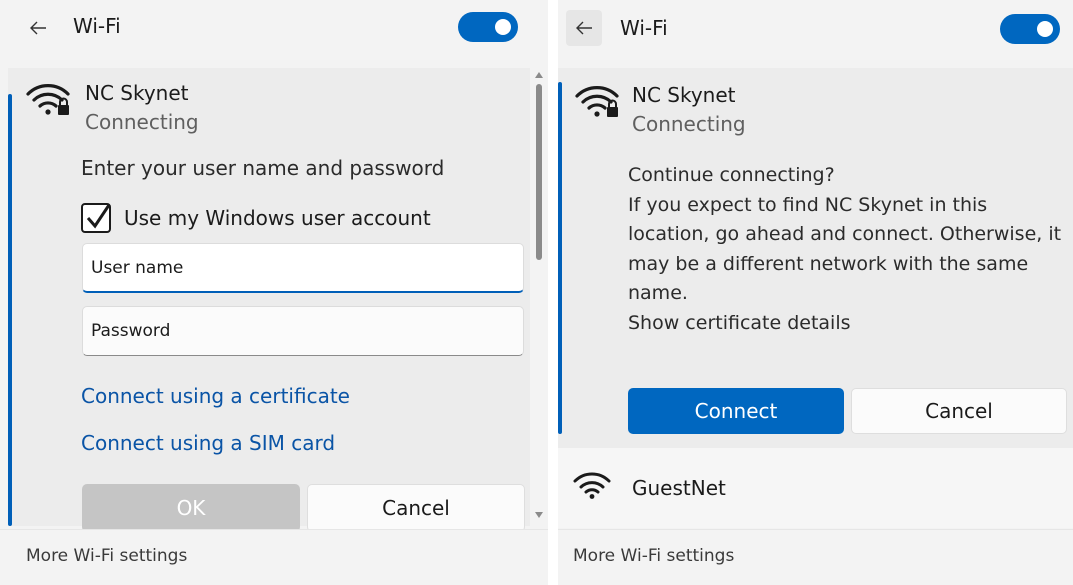 This screenshot has height=585, width=1073. I want to click on credentials-prompt: Enter your user name and password, so click(263, 168).